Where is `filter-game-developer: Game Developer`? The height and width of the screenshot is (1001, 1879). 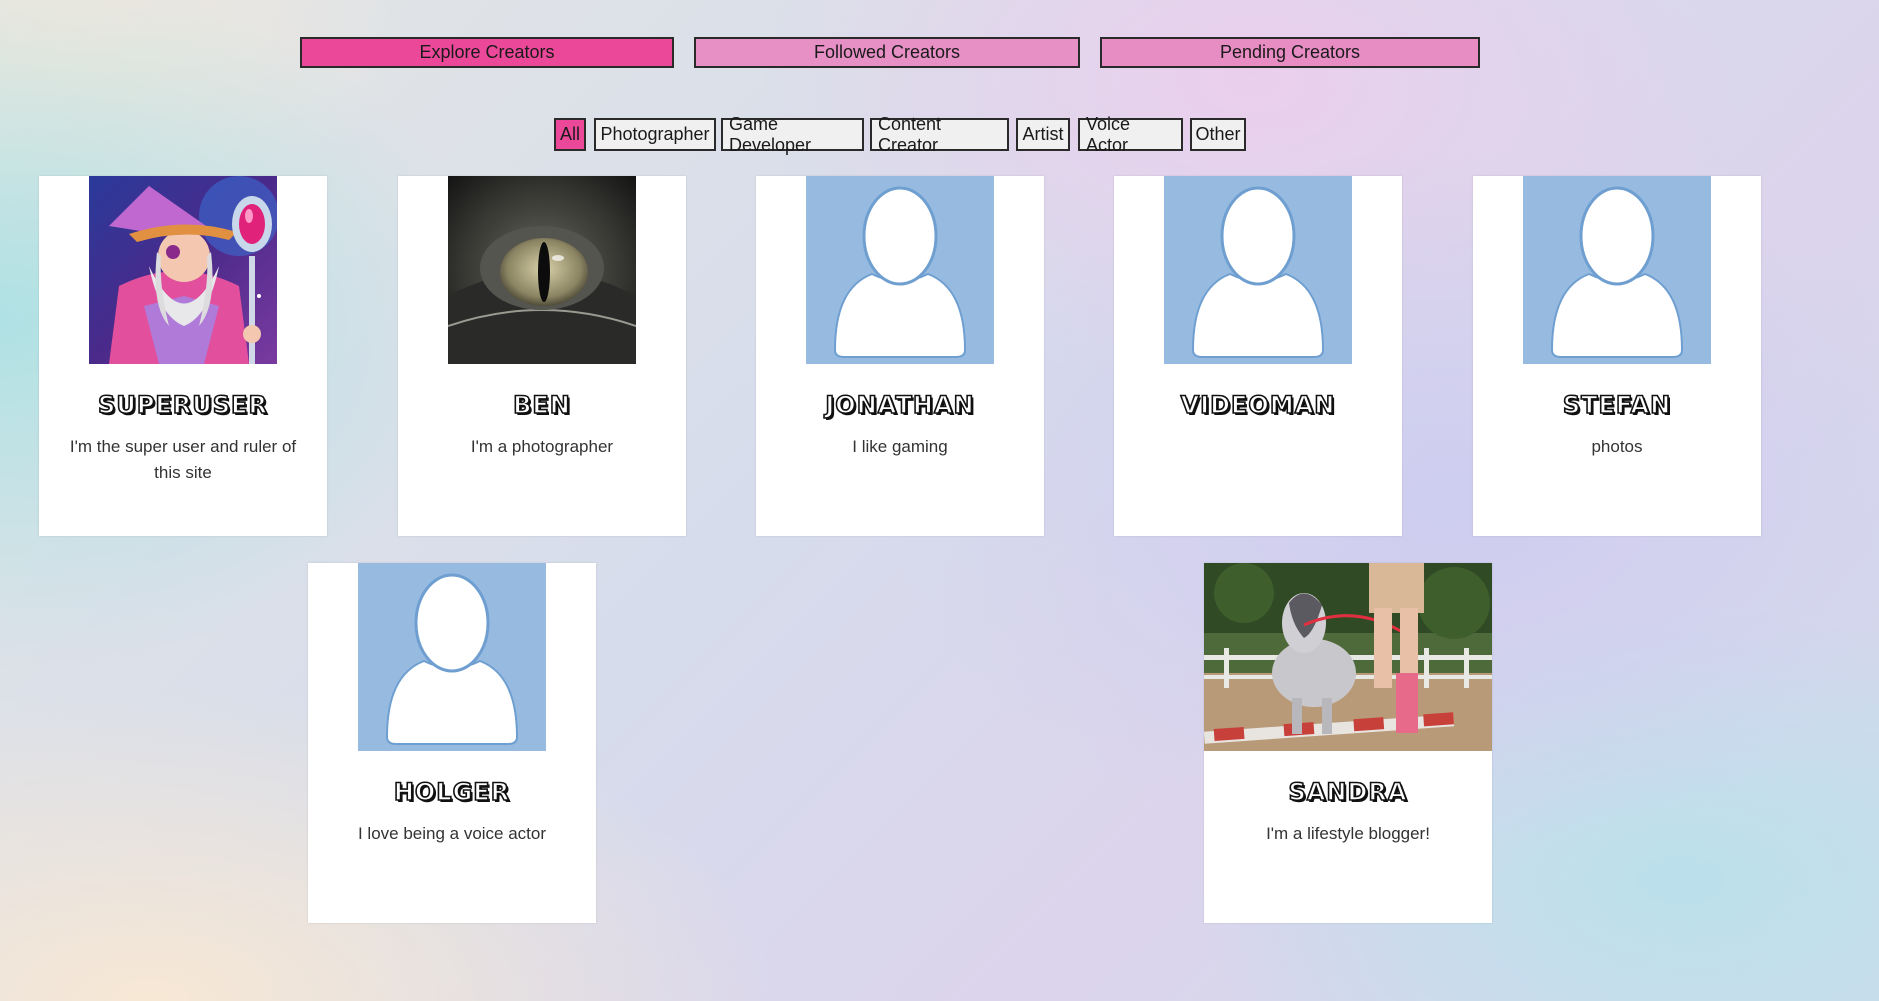 filter-game-developer: Game Developer is located at coordinates (792, 134).